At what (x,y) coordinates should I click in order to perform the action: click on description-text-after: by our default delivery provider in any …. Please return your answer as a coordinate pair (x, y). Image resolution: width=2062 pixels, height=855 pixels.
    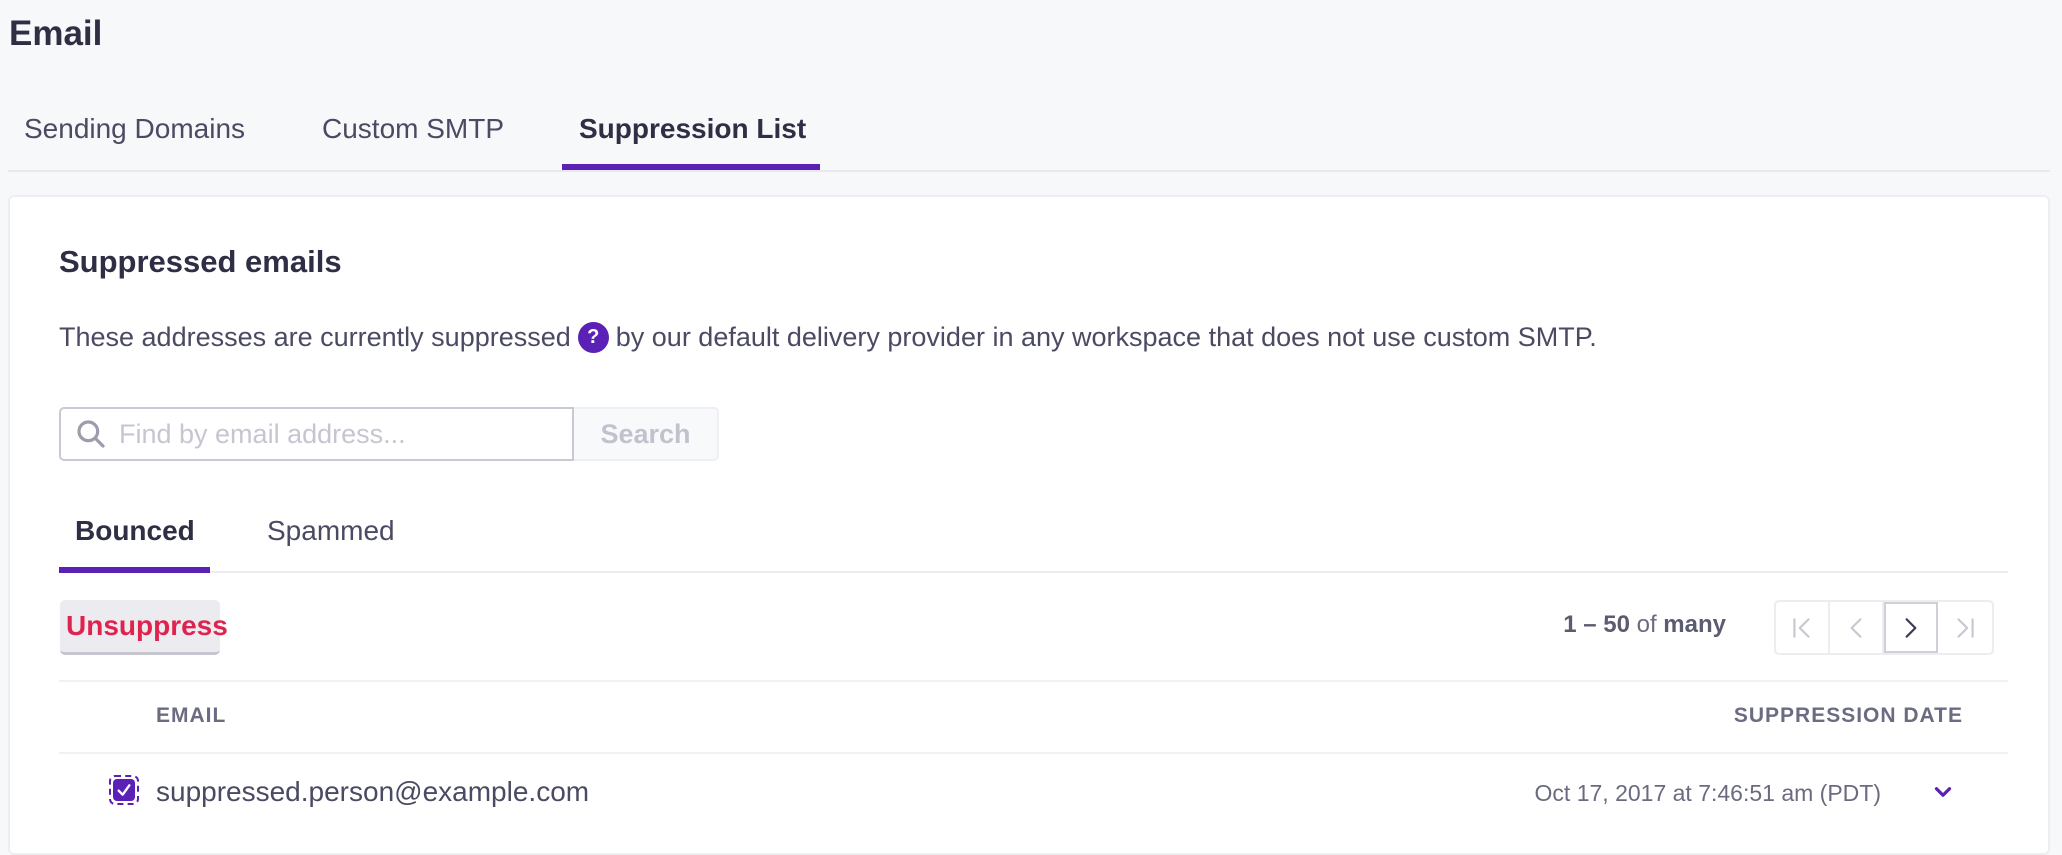
    Looking at the image, I should click on (1106, 337).